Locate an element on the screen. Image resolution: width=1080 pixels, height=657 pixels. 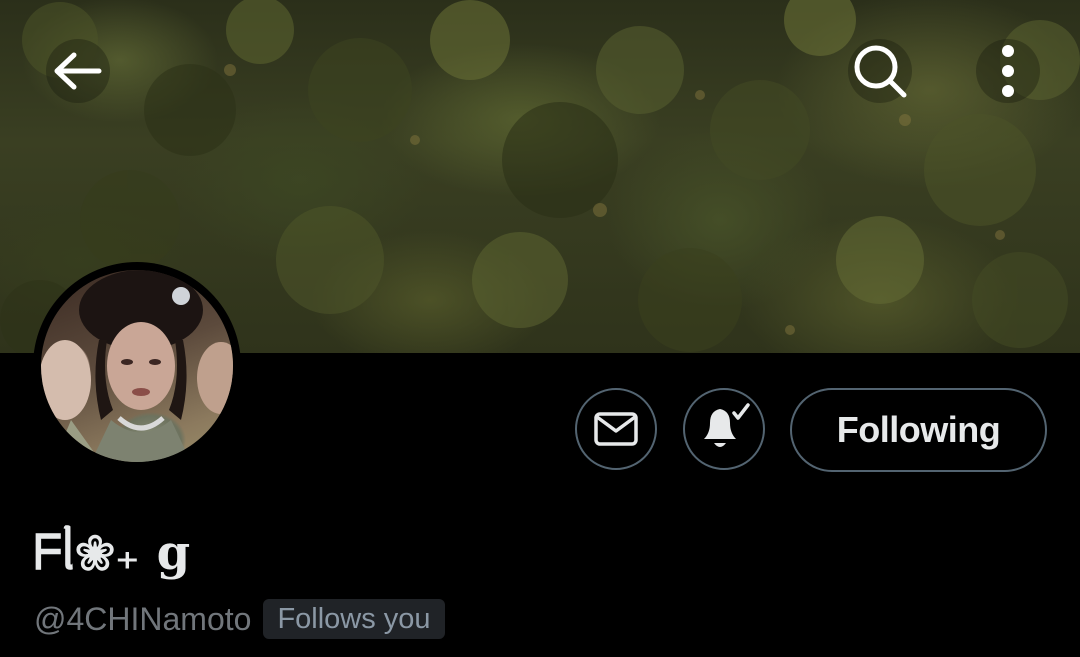
notifications-button is located at coordinates (724, 429).